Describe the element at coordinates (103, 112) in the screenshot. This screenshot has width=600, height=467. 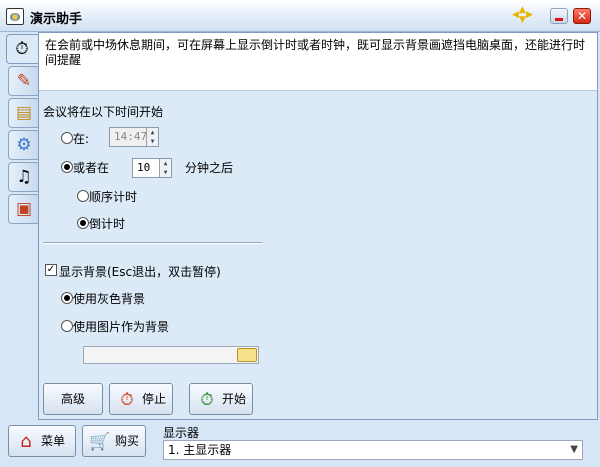
I see `start-heading: 会议将在以下时间开始` at that location.